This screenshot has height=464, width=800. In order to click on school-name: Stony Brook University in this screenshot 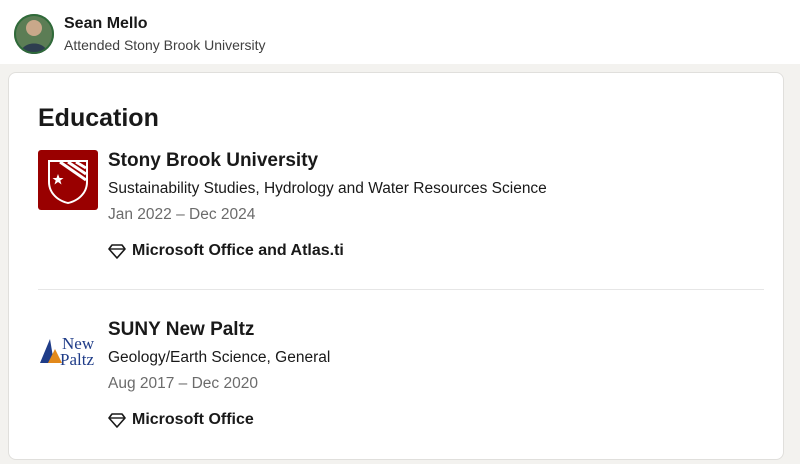, I will do `click(213, 161)`.